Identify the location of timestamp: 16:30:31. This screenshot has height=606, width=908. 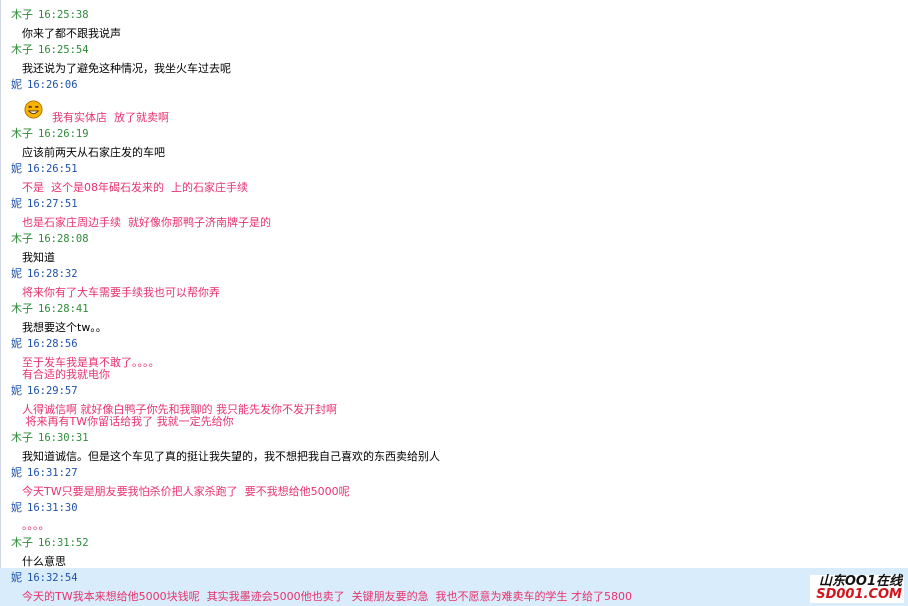
(63, 438).